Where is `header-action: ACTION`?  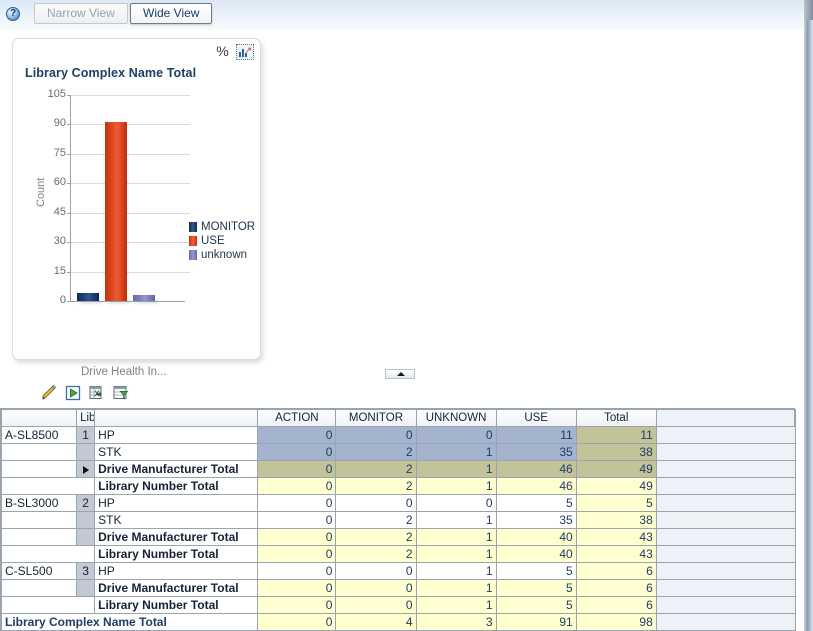
header-action: ACTION is located at coordinates (297, 418).